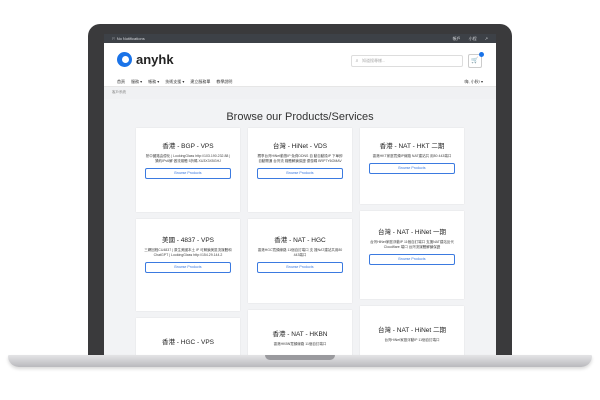  I want to click on brand-name: anyhk, so click(155, 59).